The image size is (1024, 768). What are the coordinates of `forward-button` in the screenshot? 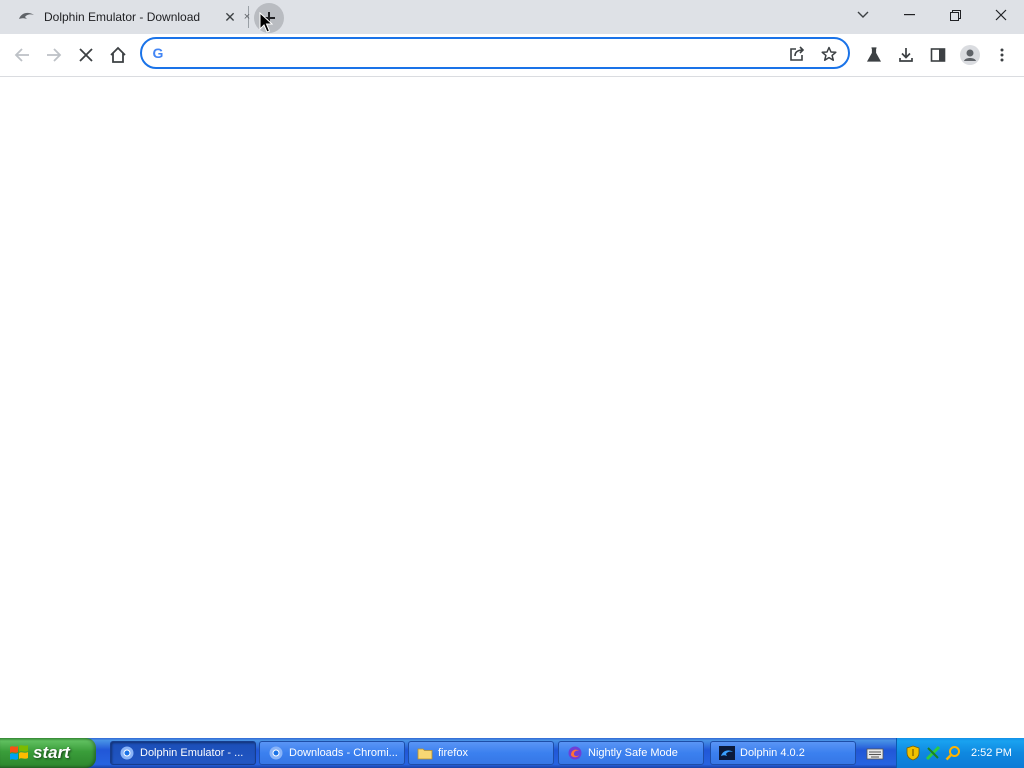 It's located at (54, 55).